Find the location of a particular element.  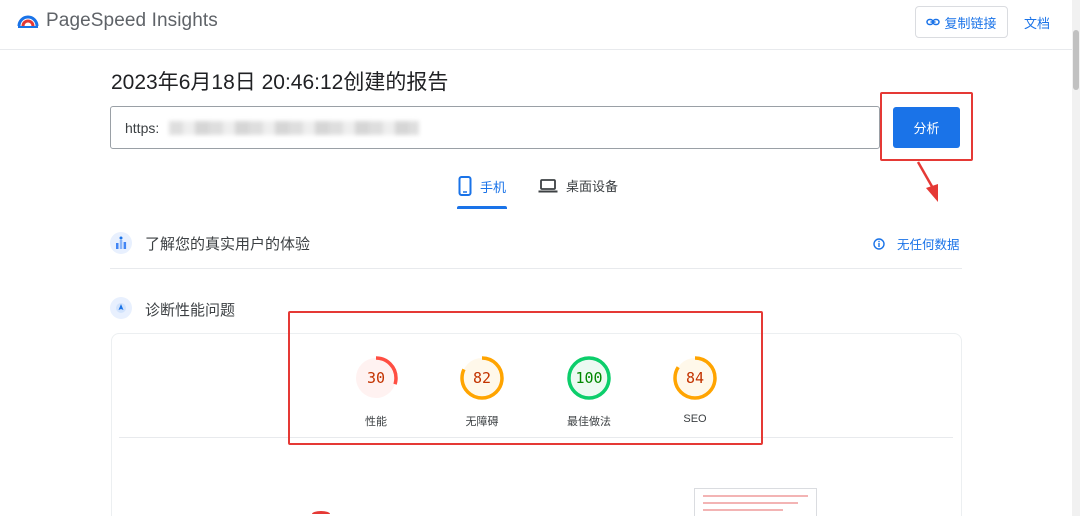

score-label: 性能 is located at coordinates (376, 422).